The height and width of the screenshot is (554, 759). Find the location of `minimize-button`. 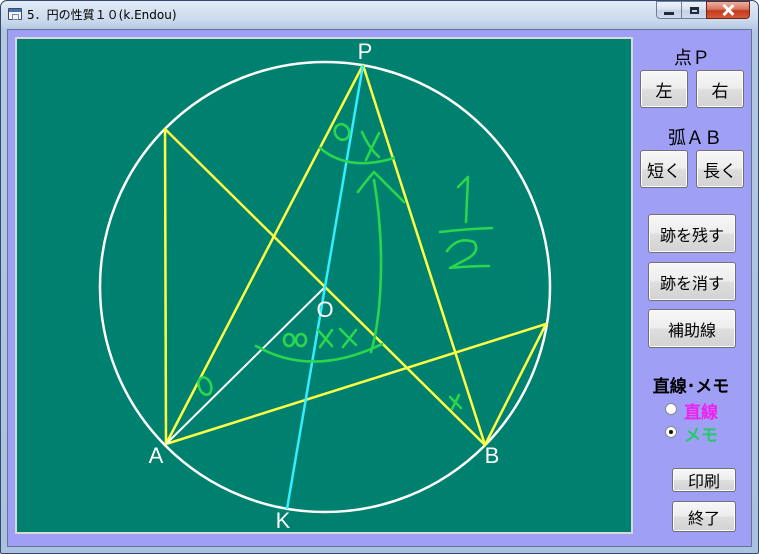

minimize-button is located at coordinates (669, 10).